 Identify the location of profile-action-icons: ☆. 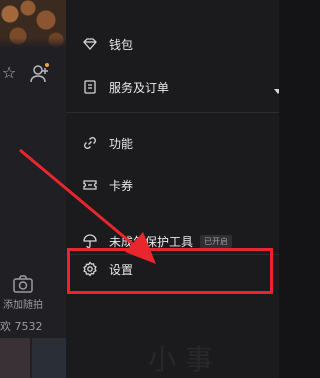
(33, 73).